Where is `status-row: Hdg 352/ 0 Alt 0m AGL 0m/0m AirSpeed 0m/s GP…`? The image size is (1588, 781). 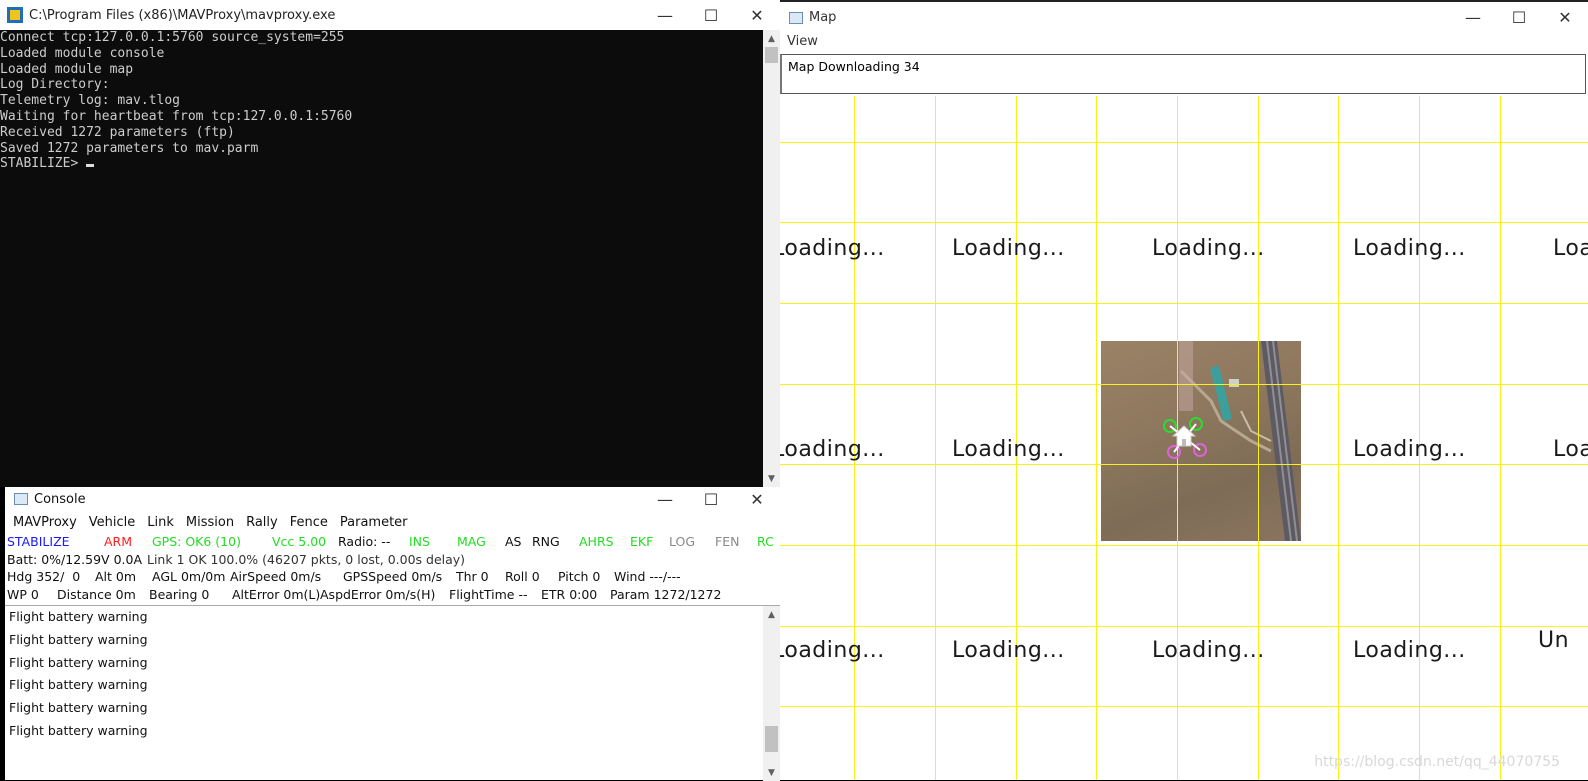
status-row: Hdg 352/ 0 Alt 0m AGL 0m/0m AirSpeed 0m/s GP… is located at coordinates (393, 577).